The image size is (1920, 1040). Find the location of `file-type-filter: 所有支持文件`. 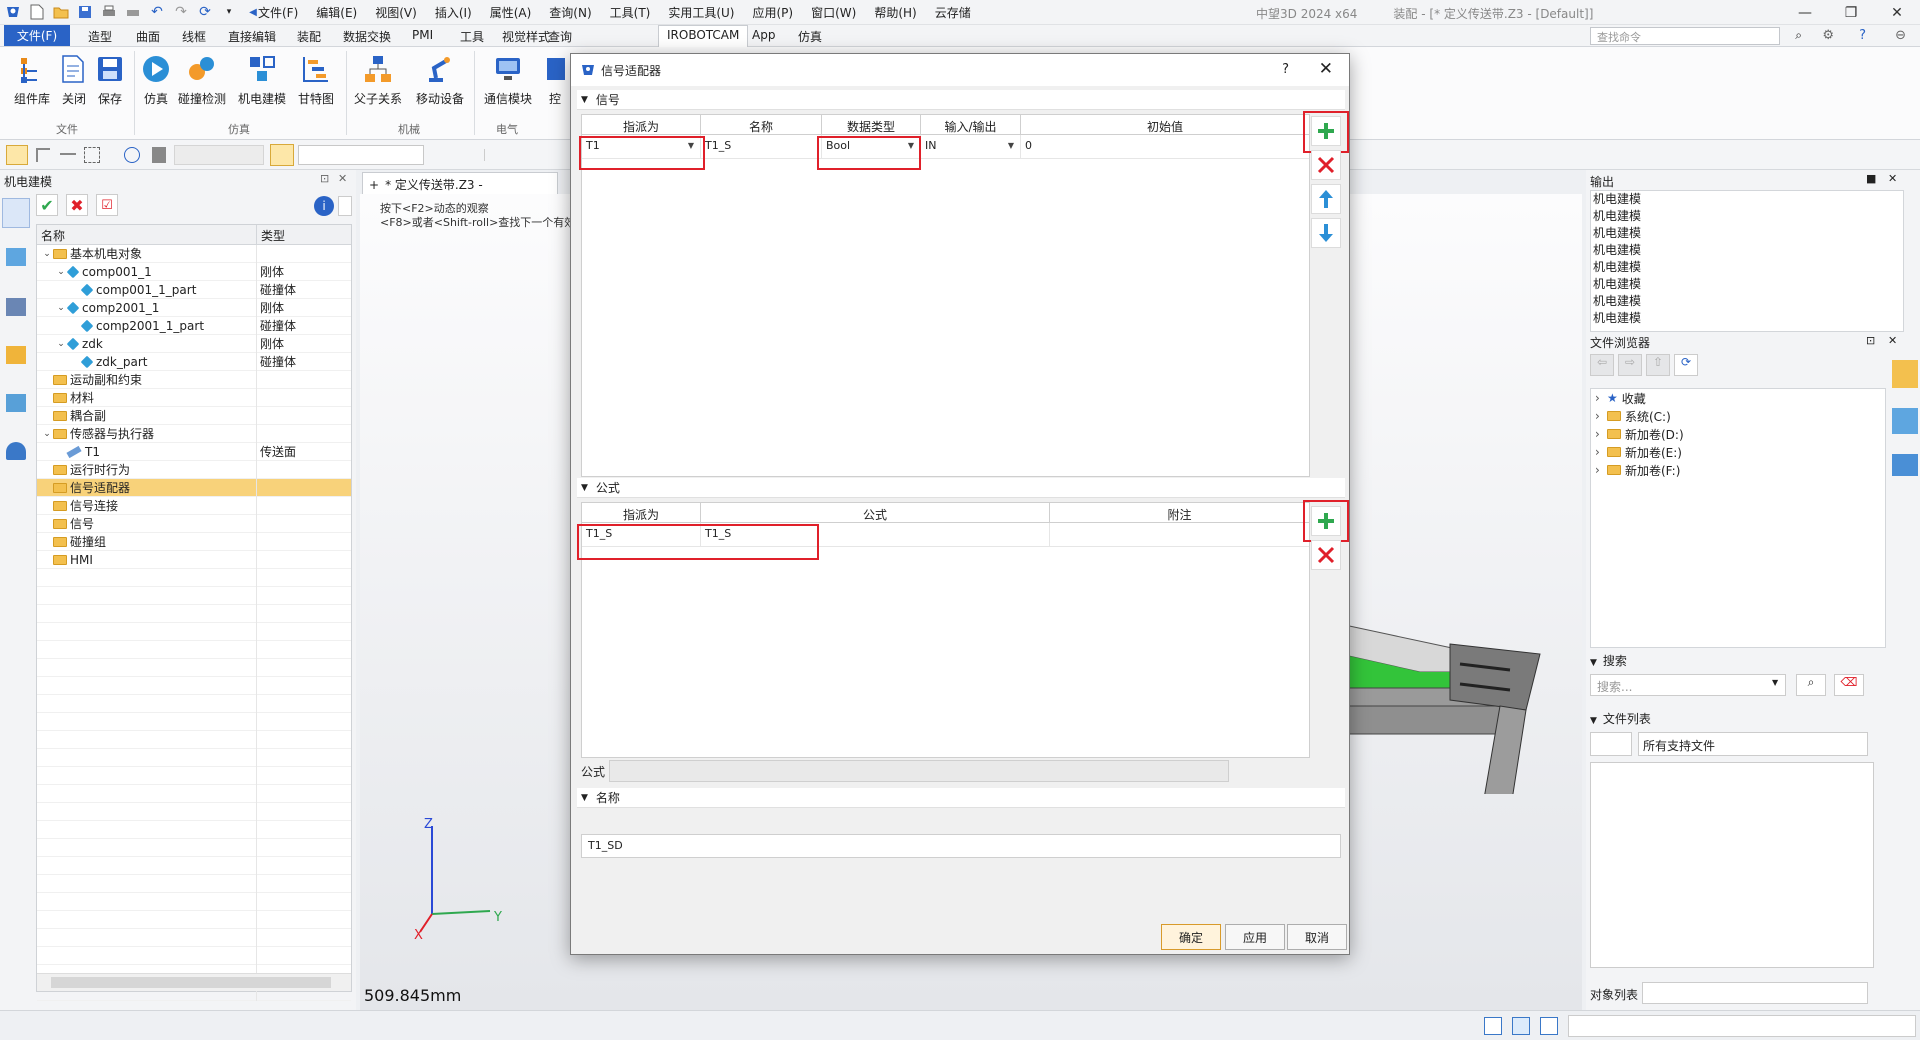

file-type-filter: 所有支持文件 is located at coordinates (1753, 744).